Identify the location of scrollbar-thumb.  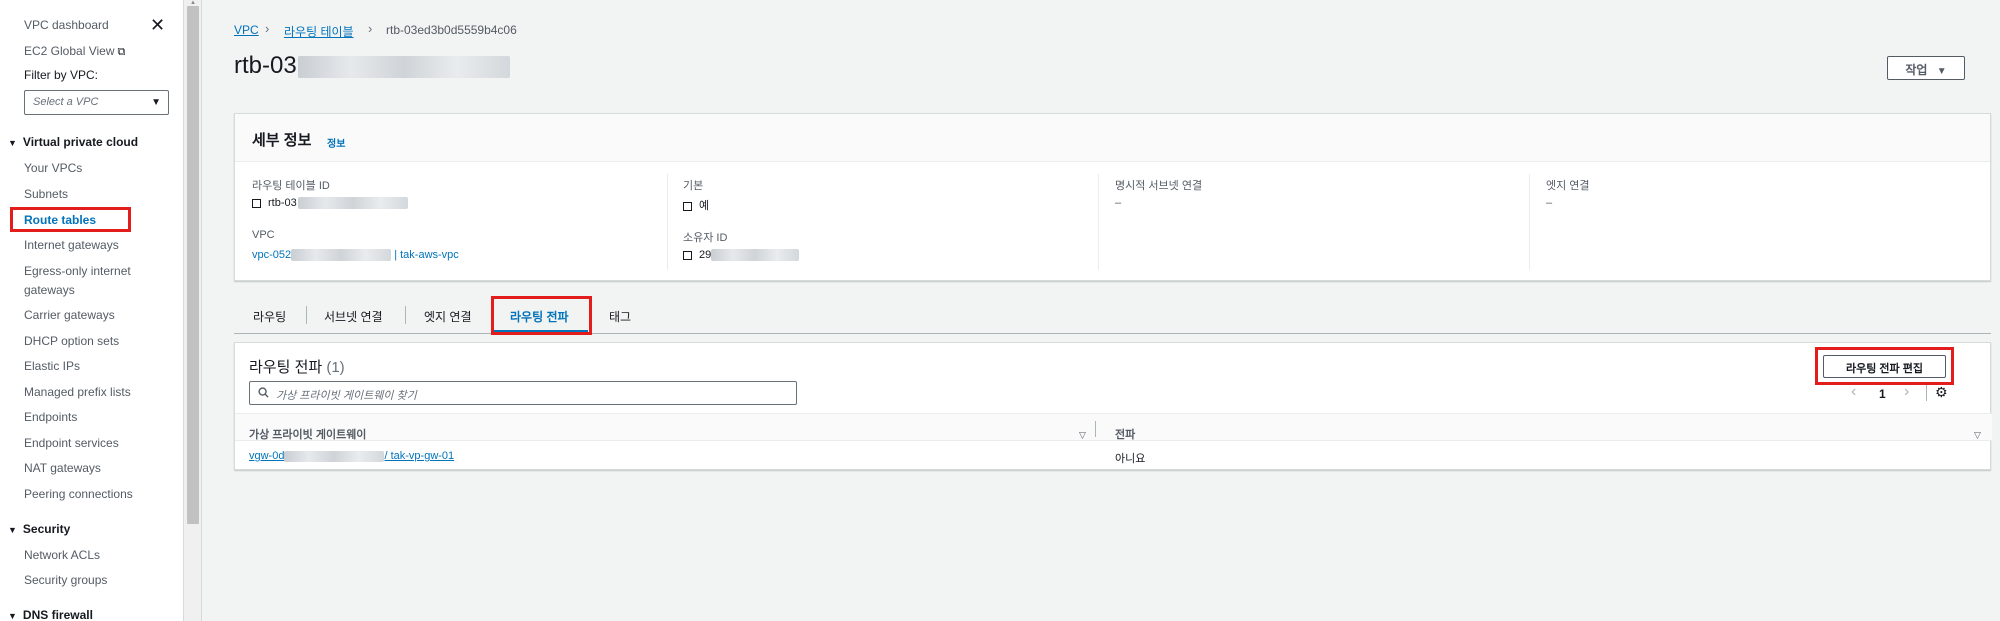
(193, 265).